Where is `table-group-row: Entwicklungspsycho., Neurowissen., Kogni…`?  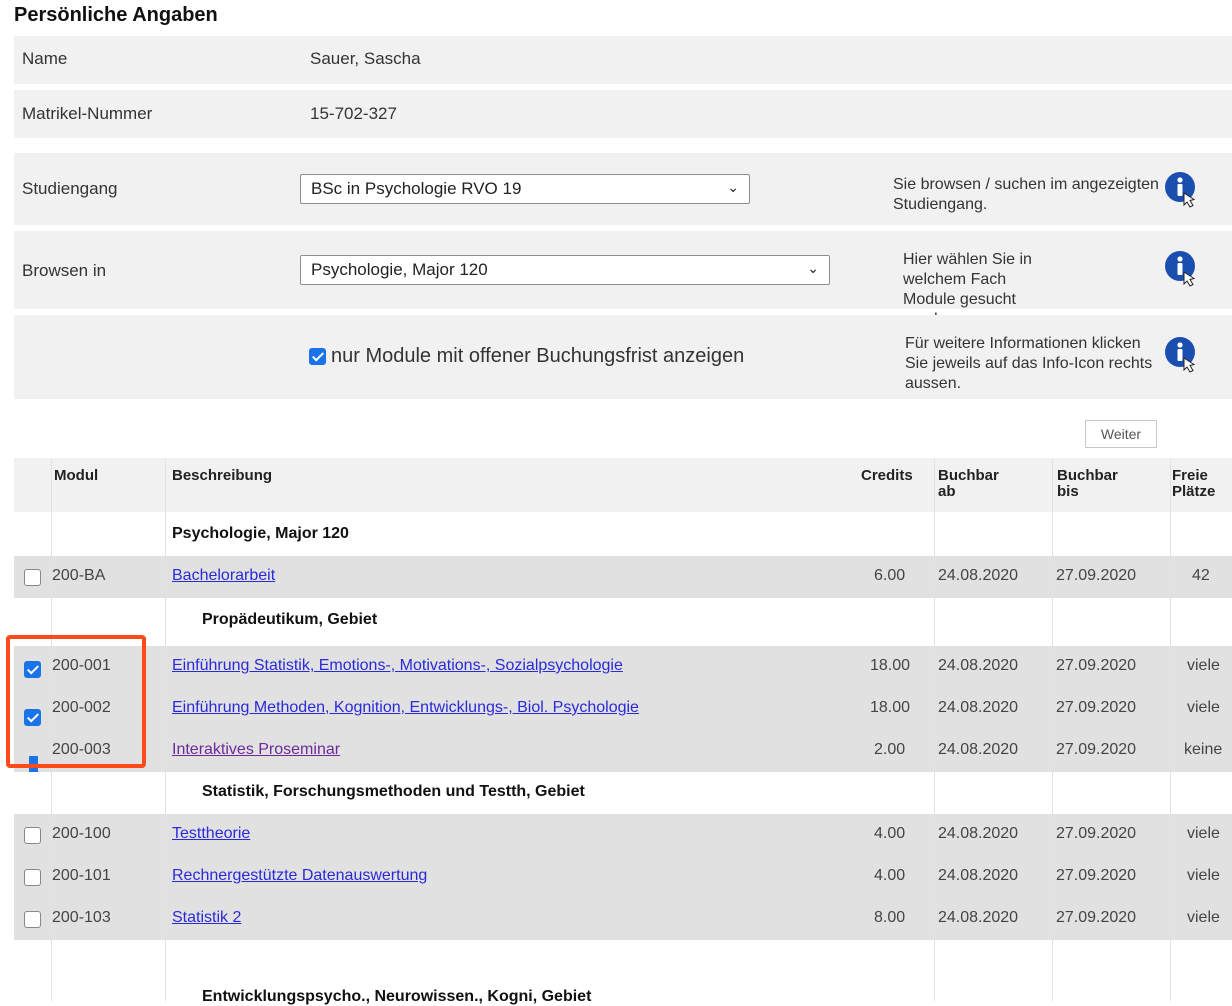 table-group-row: Entwicklungspsycho., Neurowissen., Kogni… is located at coordinates (623, 972).